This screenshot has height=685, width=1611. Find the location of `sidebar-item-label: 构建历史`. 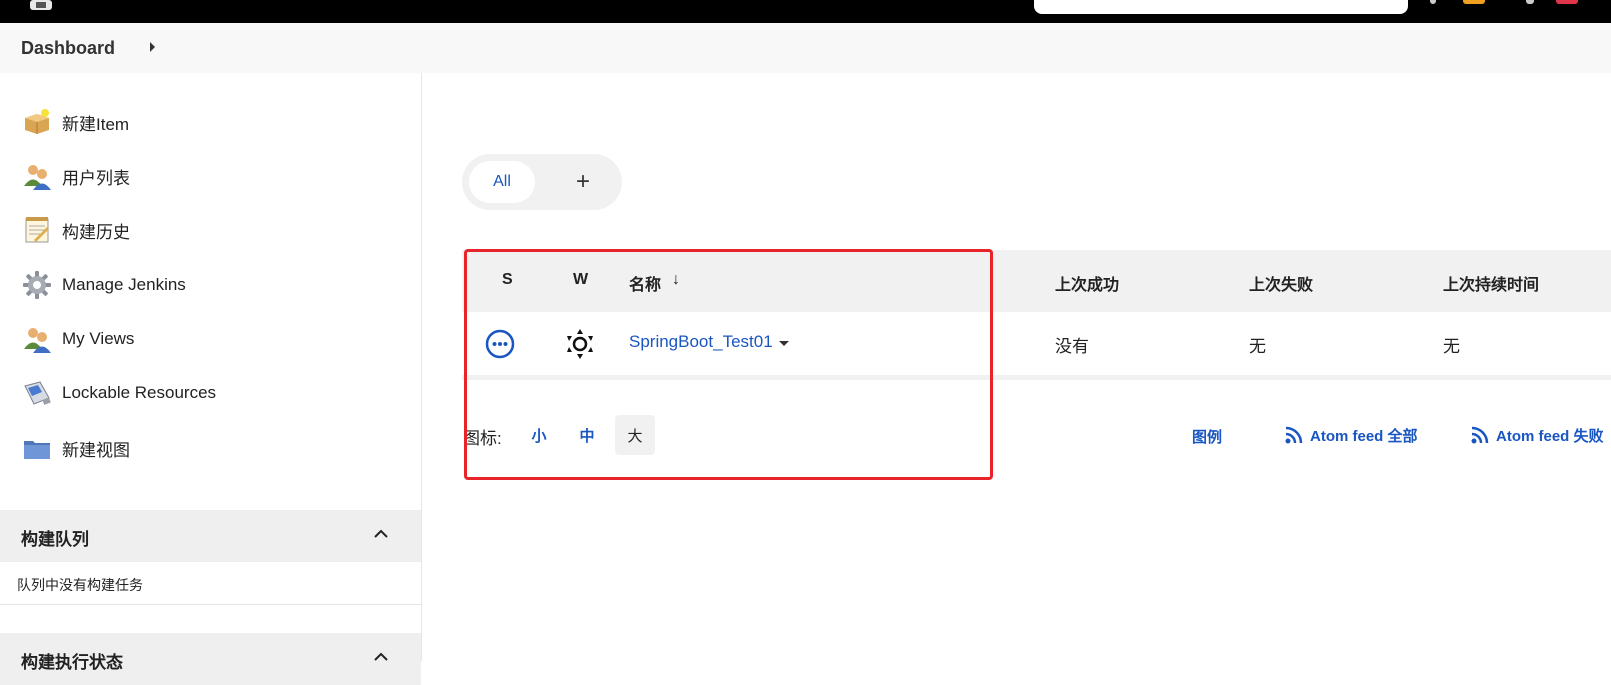

sidebar-item-label: 构建历史 is located at coordinates (96, 232).